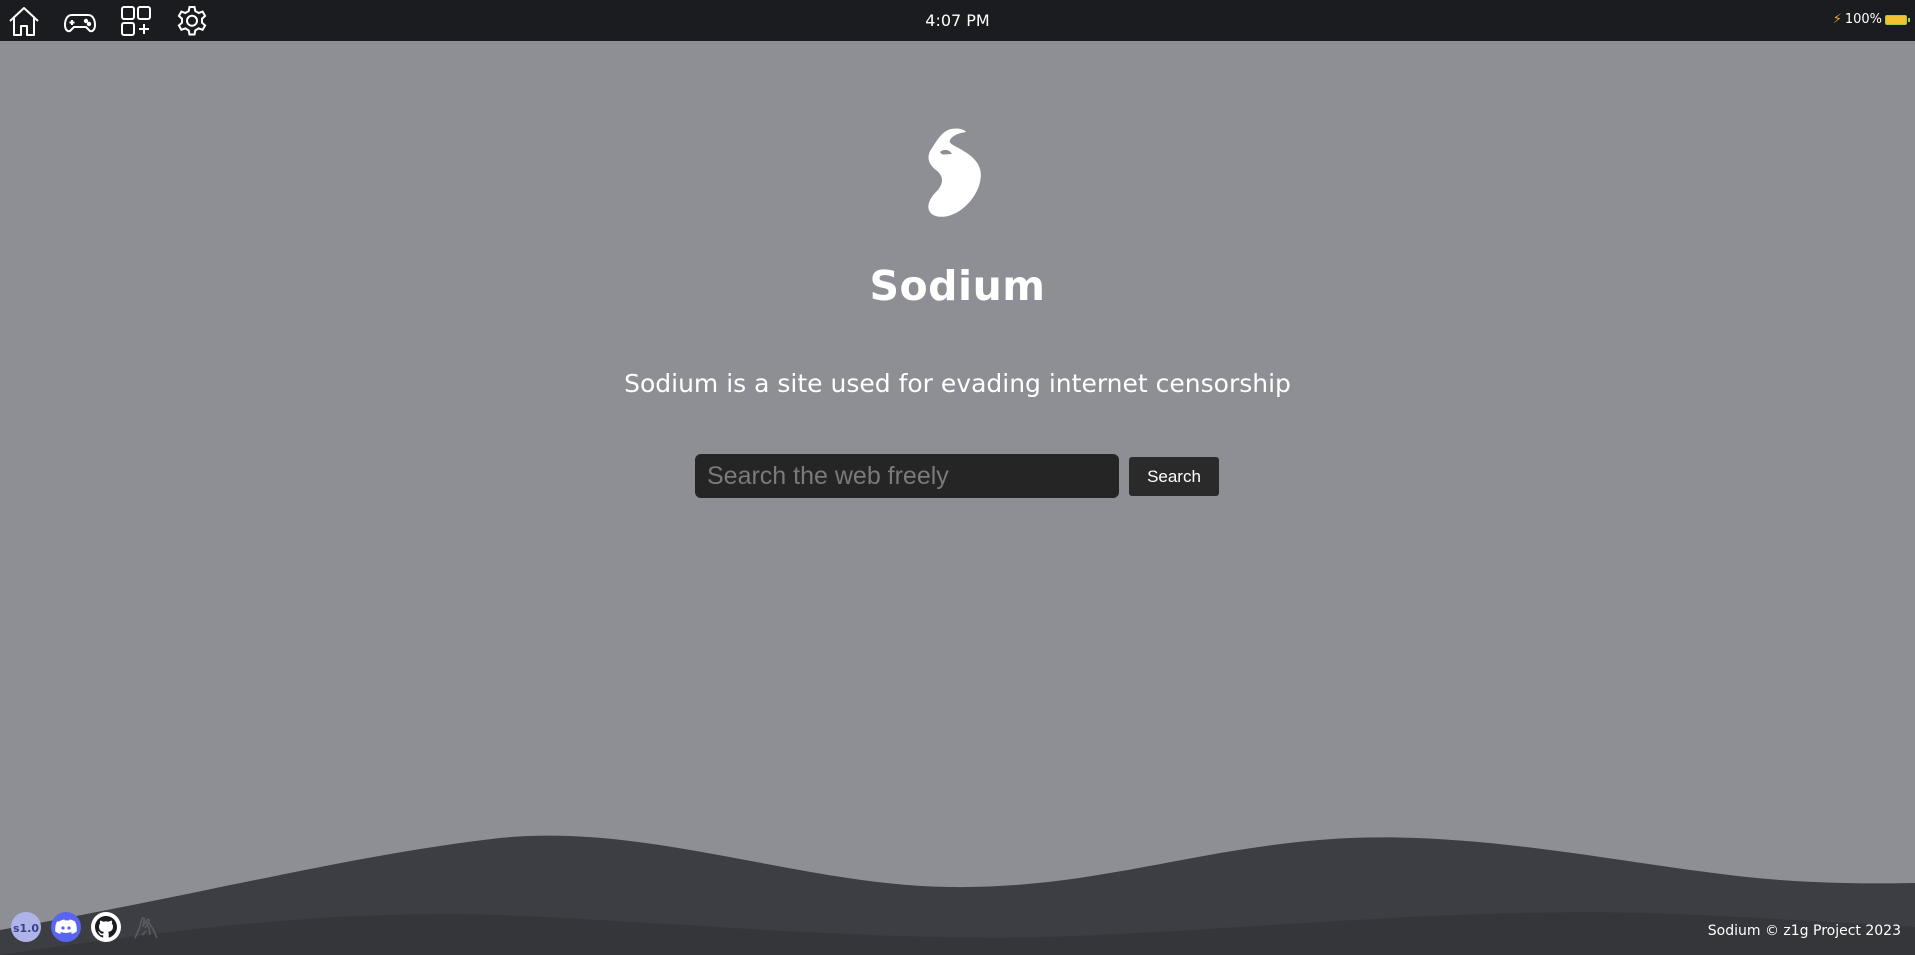 The image size is (1915, 955). What do you see at coordinates (66, 927) in the screenshot?
I see `discord-icon` at bounding box center [66, 927].